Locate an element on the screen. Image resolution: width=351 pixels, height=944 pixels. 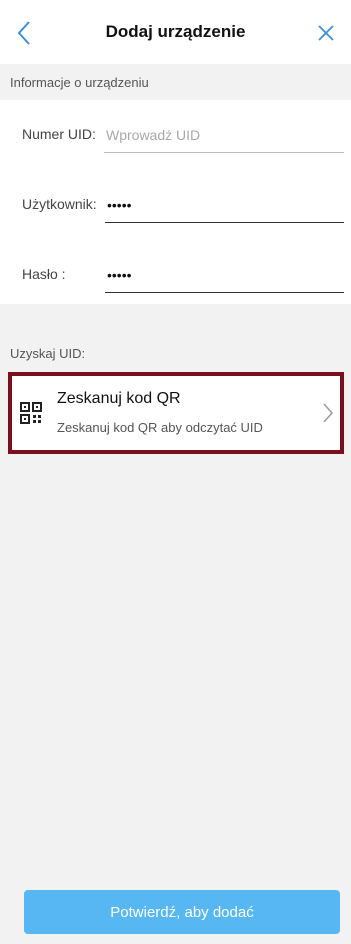
close-button is located at coordinates (326, 33).